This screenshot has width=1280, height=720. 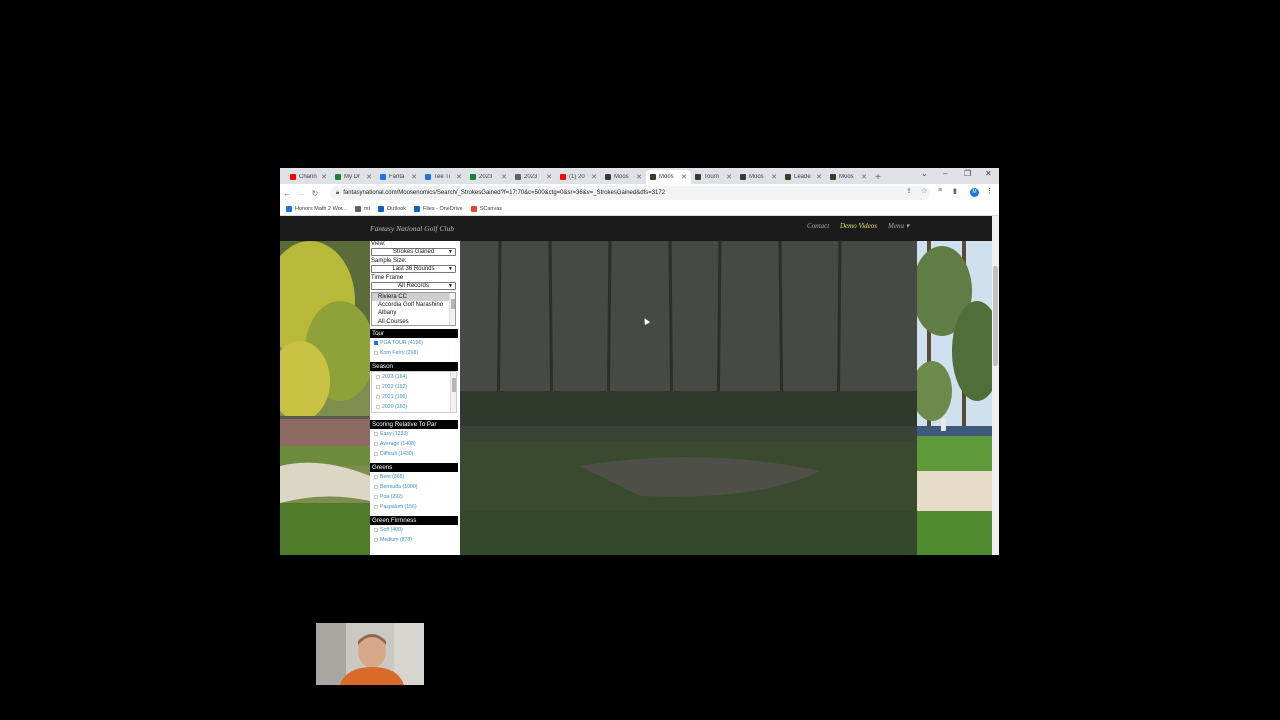 I want to click on tour-options: PGA TOUR (4196) Korn Ferry (268), so click(x=415, y=348).